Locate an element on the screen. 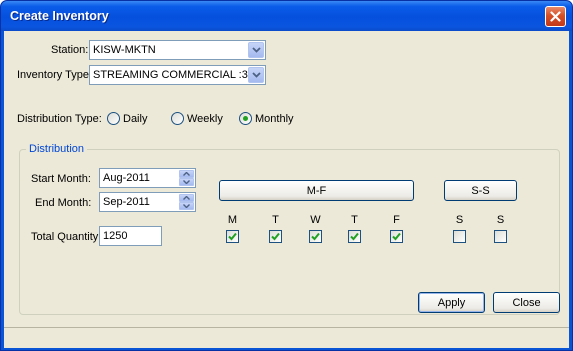 This screenshot has width=573, height=351. end-month-spinner: Sep-2011 is located at coordinates (147, 202).